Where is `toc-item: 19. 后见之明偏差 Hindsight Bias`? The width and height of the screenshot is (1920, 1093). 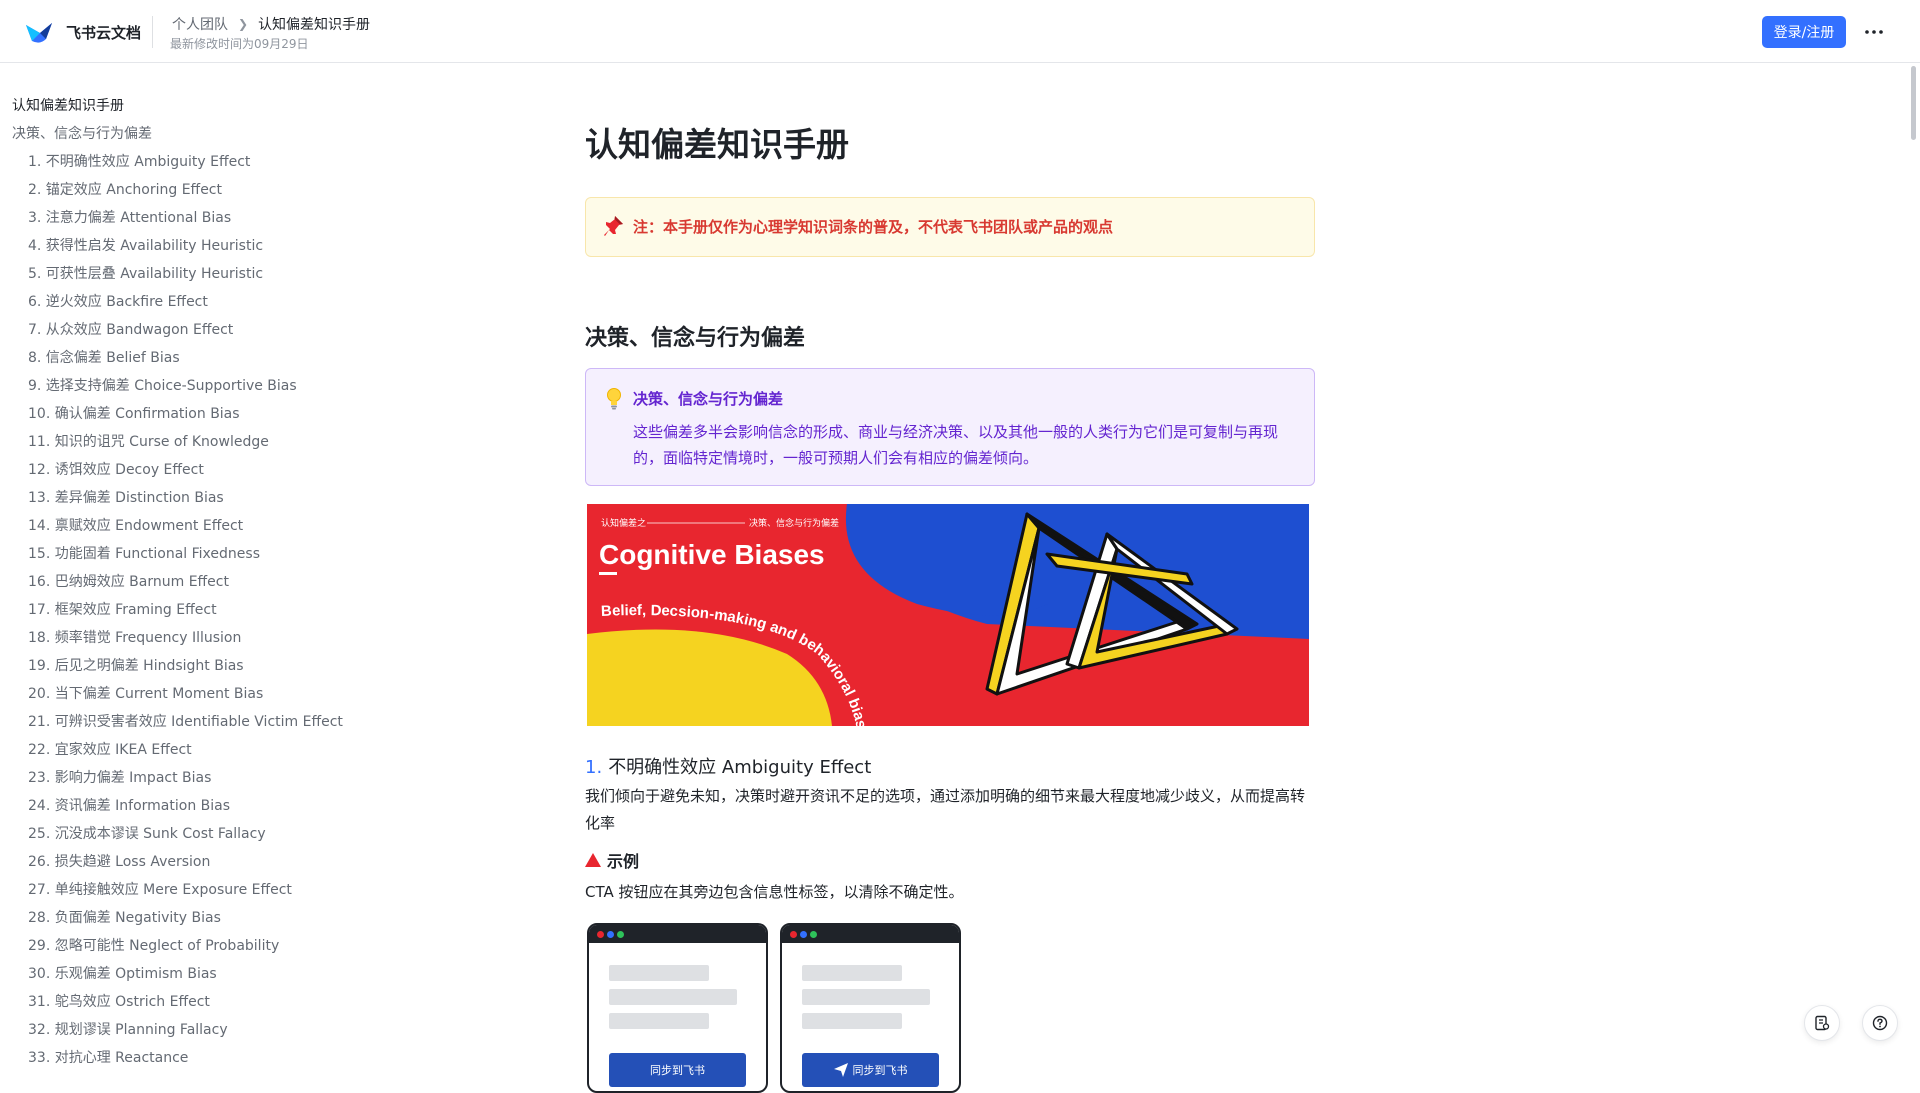 toc-item: 19. 后见之明偏差 Hindsight Bias is located at coordinates (190, 666).